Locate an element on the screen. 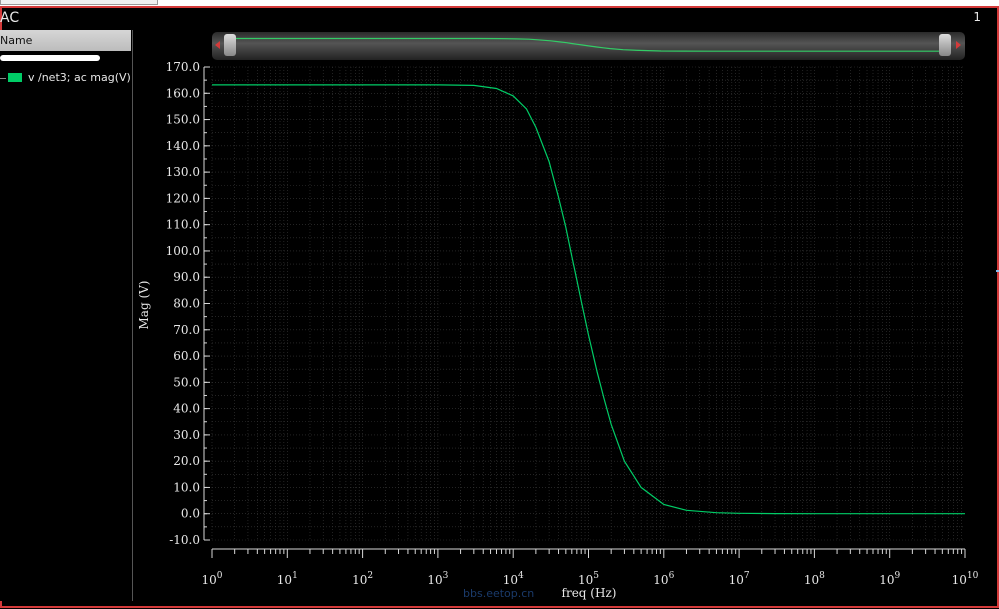  x-tick-label: 106 is located at coordinates (663, 579).